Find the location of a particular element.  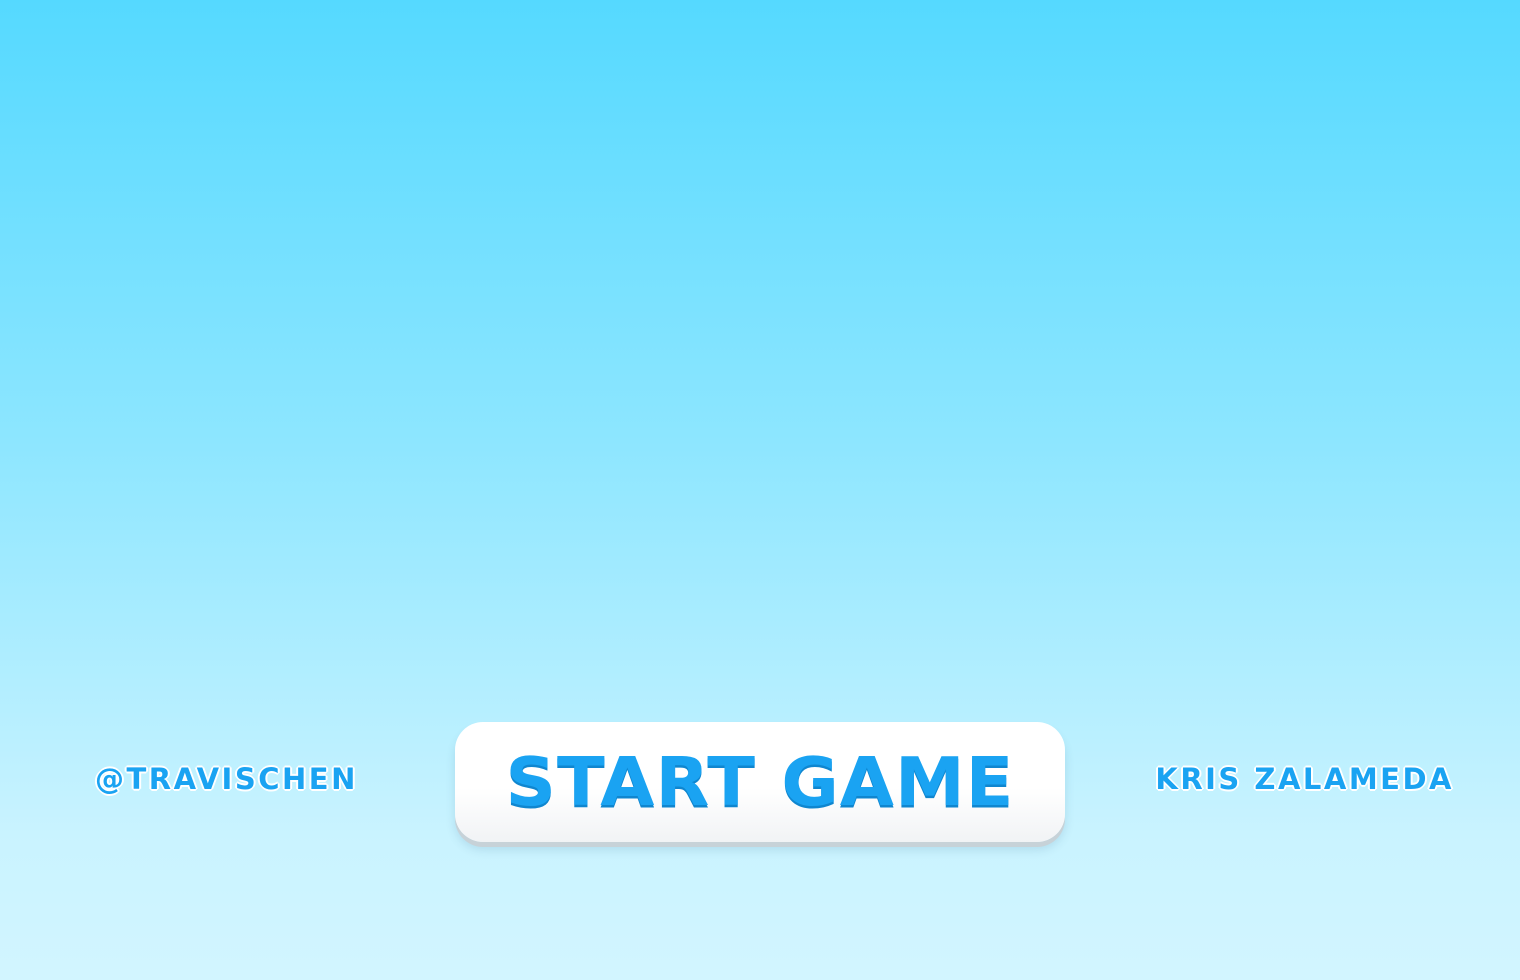

start-game-button: START GAME is located at coordinates (760, 782).